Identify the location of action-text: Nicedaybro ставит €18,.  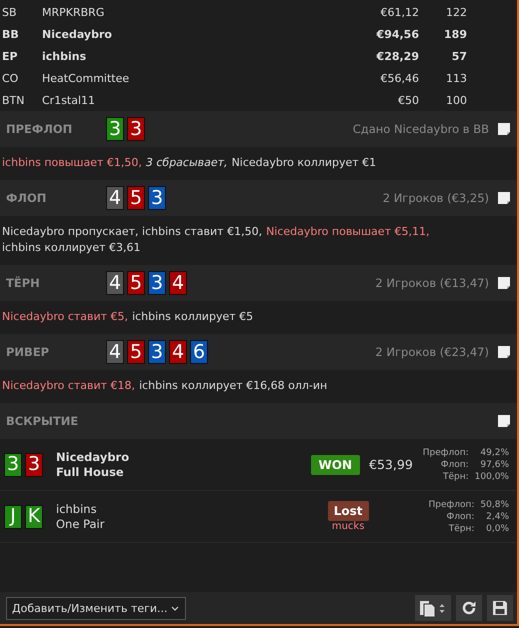
(69, 386).